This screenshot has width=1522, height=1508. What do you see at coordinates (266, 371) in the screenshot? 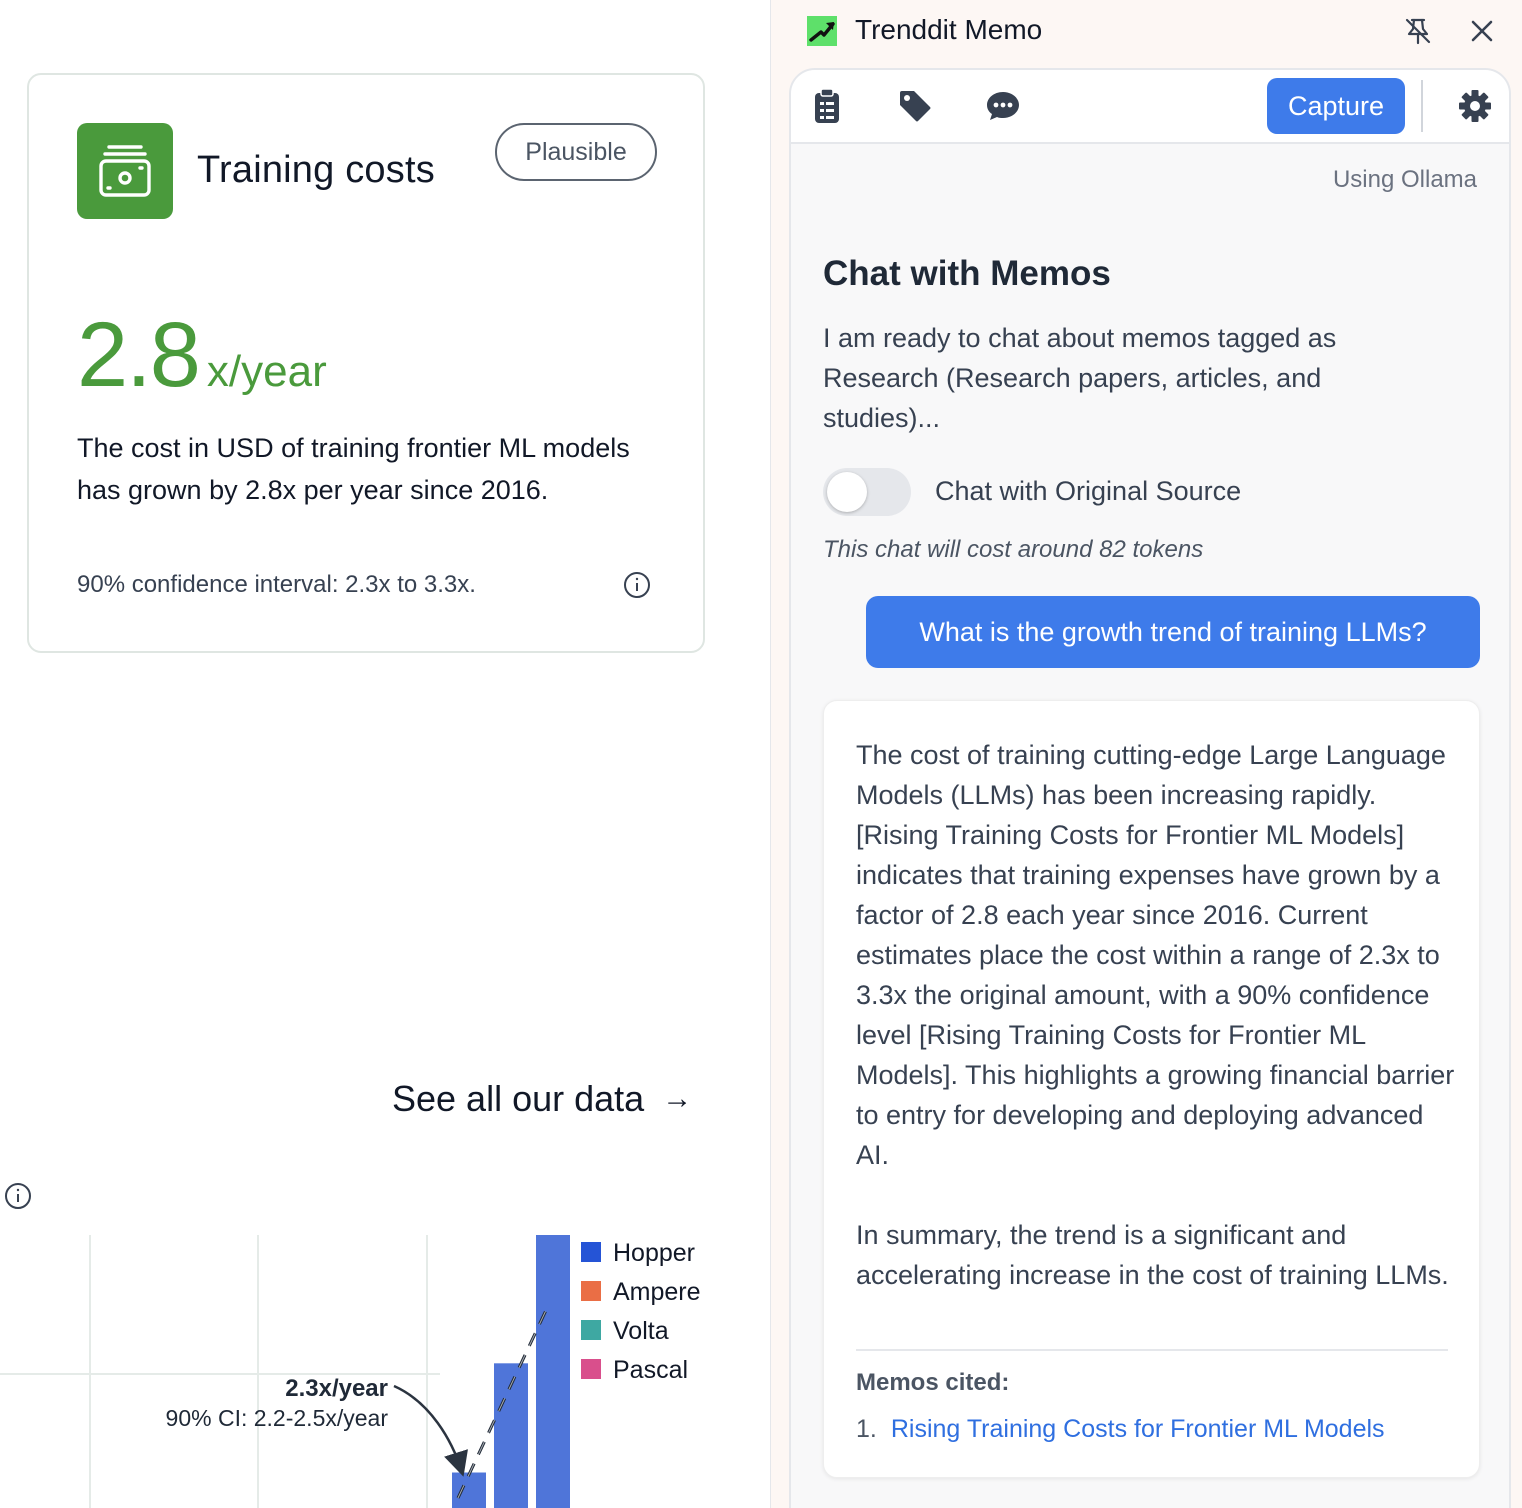
I see `metric-unit: x/year` at bounding box center [266, 371].